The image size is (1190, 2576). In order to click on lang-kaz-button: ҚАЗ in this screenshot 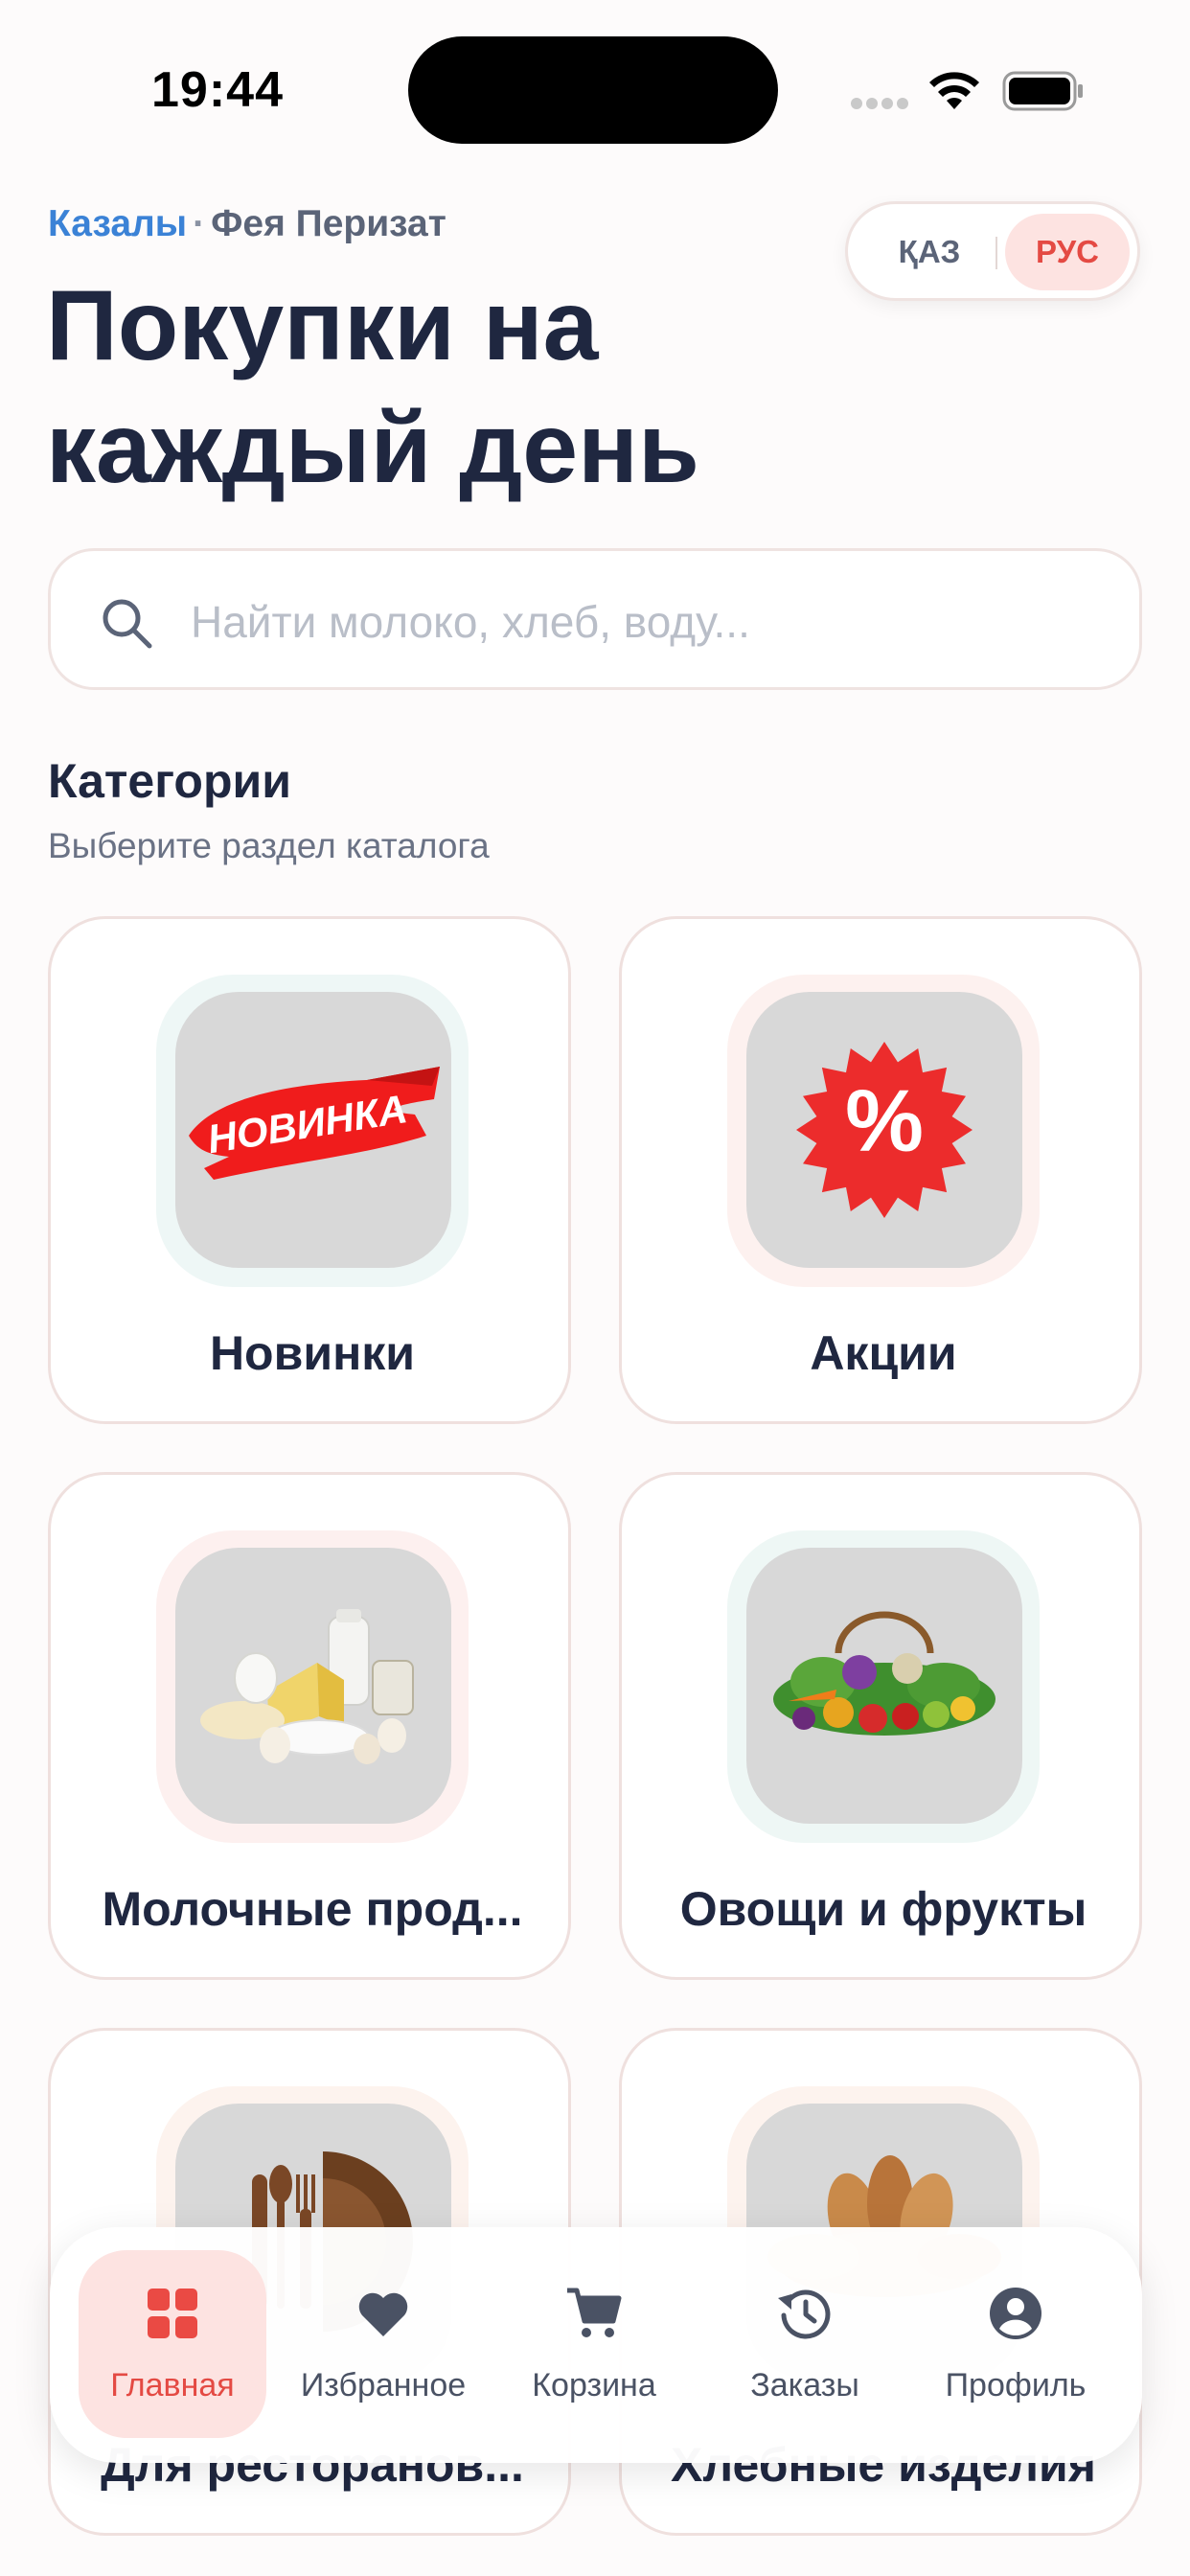, I will do `click(930, 252)`.